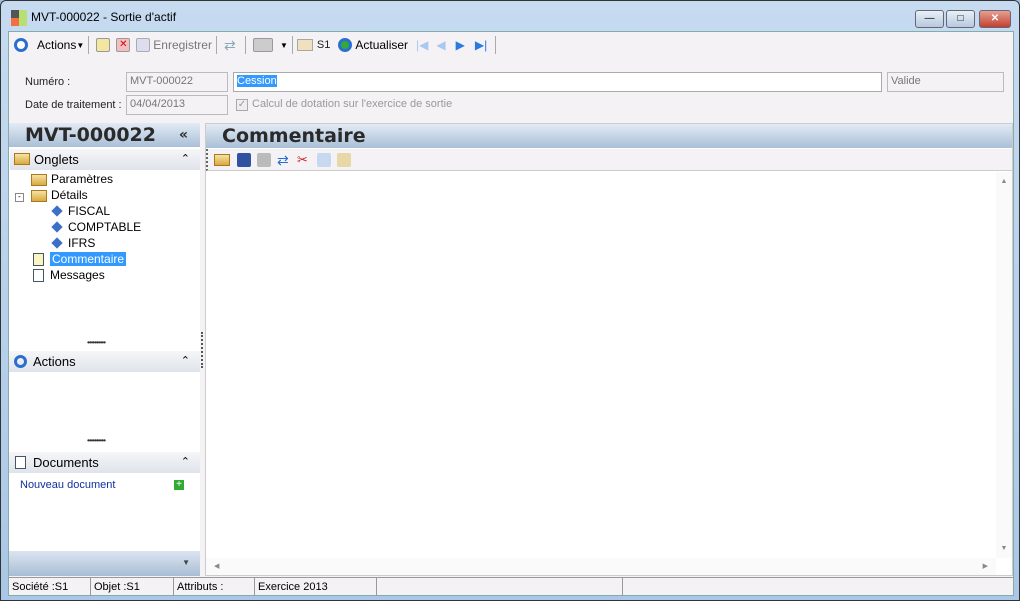  I want to click on actions-header: Actions ⌃, so click(104, 361).